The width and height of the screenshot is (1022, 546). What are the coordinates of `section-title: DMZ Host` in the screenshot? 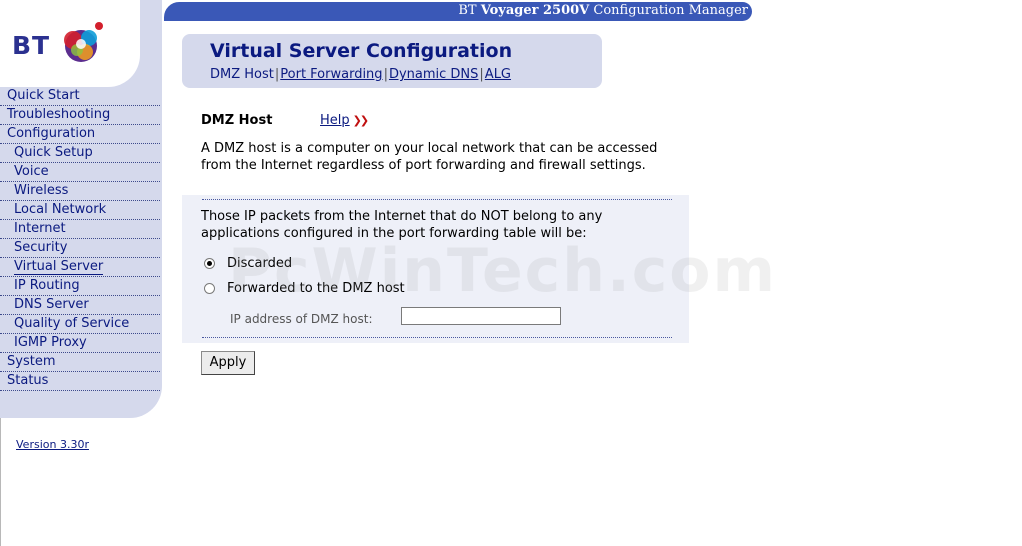 It's located at (237, 120).